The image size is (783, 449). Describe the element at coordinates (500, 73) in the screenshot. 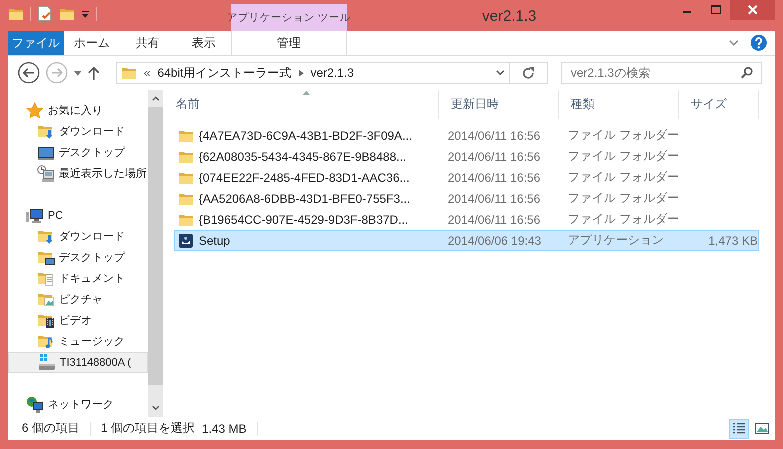

I see `address-dropdown-icon` at that location.